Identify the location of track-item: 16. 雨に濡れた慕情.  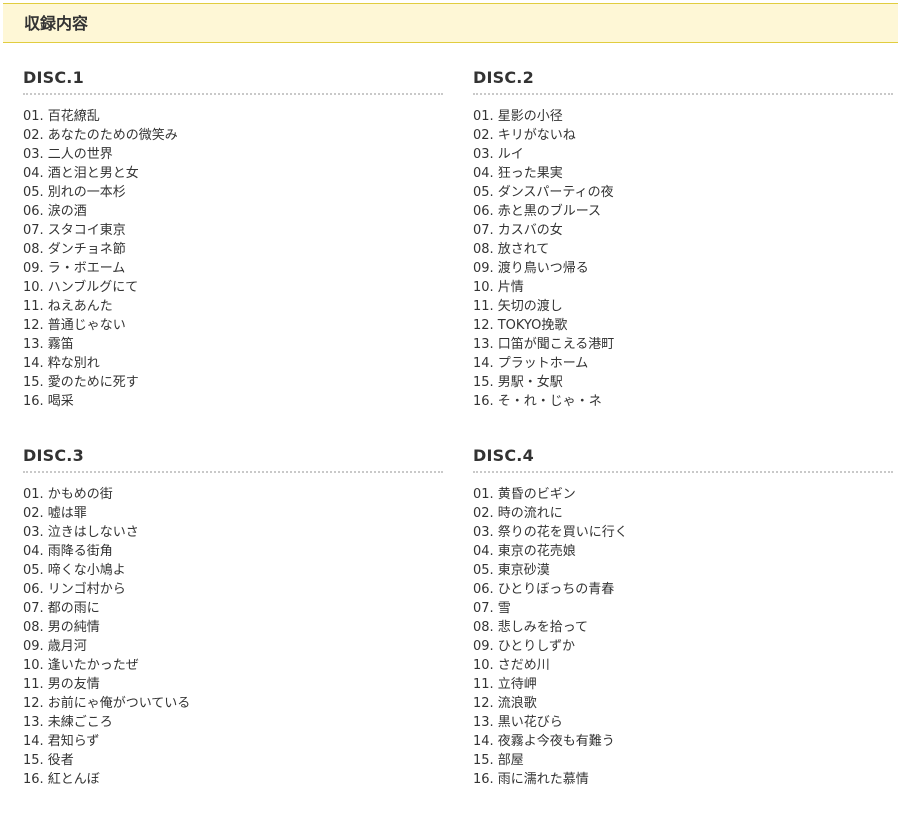
(683, 779).